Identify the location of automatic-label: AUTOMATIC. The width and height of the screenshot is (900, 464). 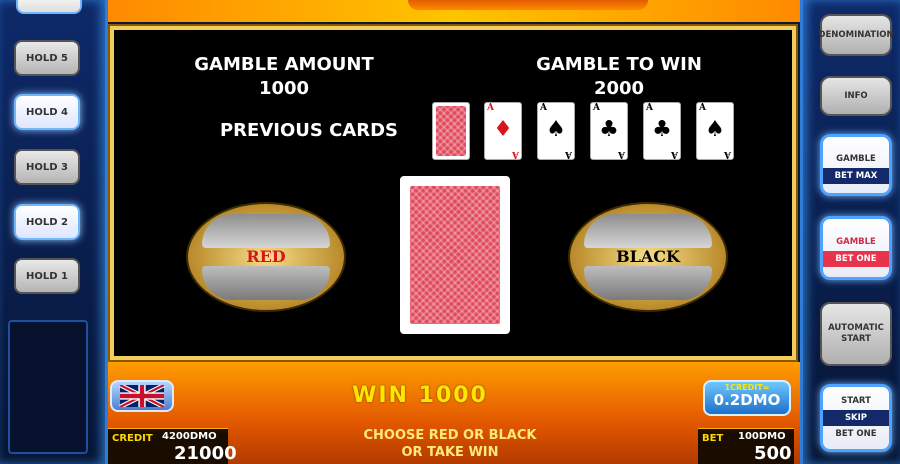
(856, 328).